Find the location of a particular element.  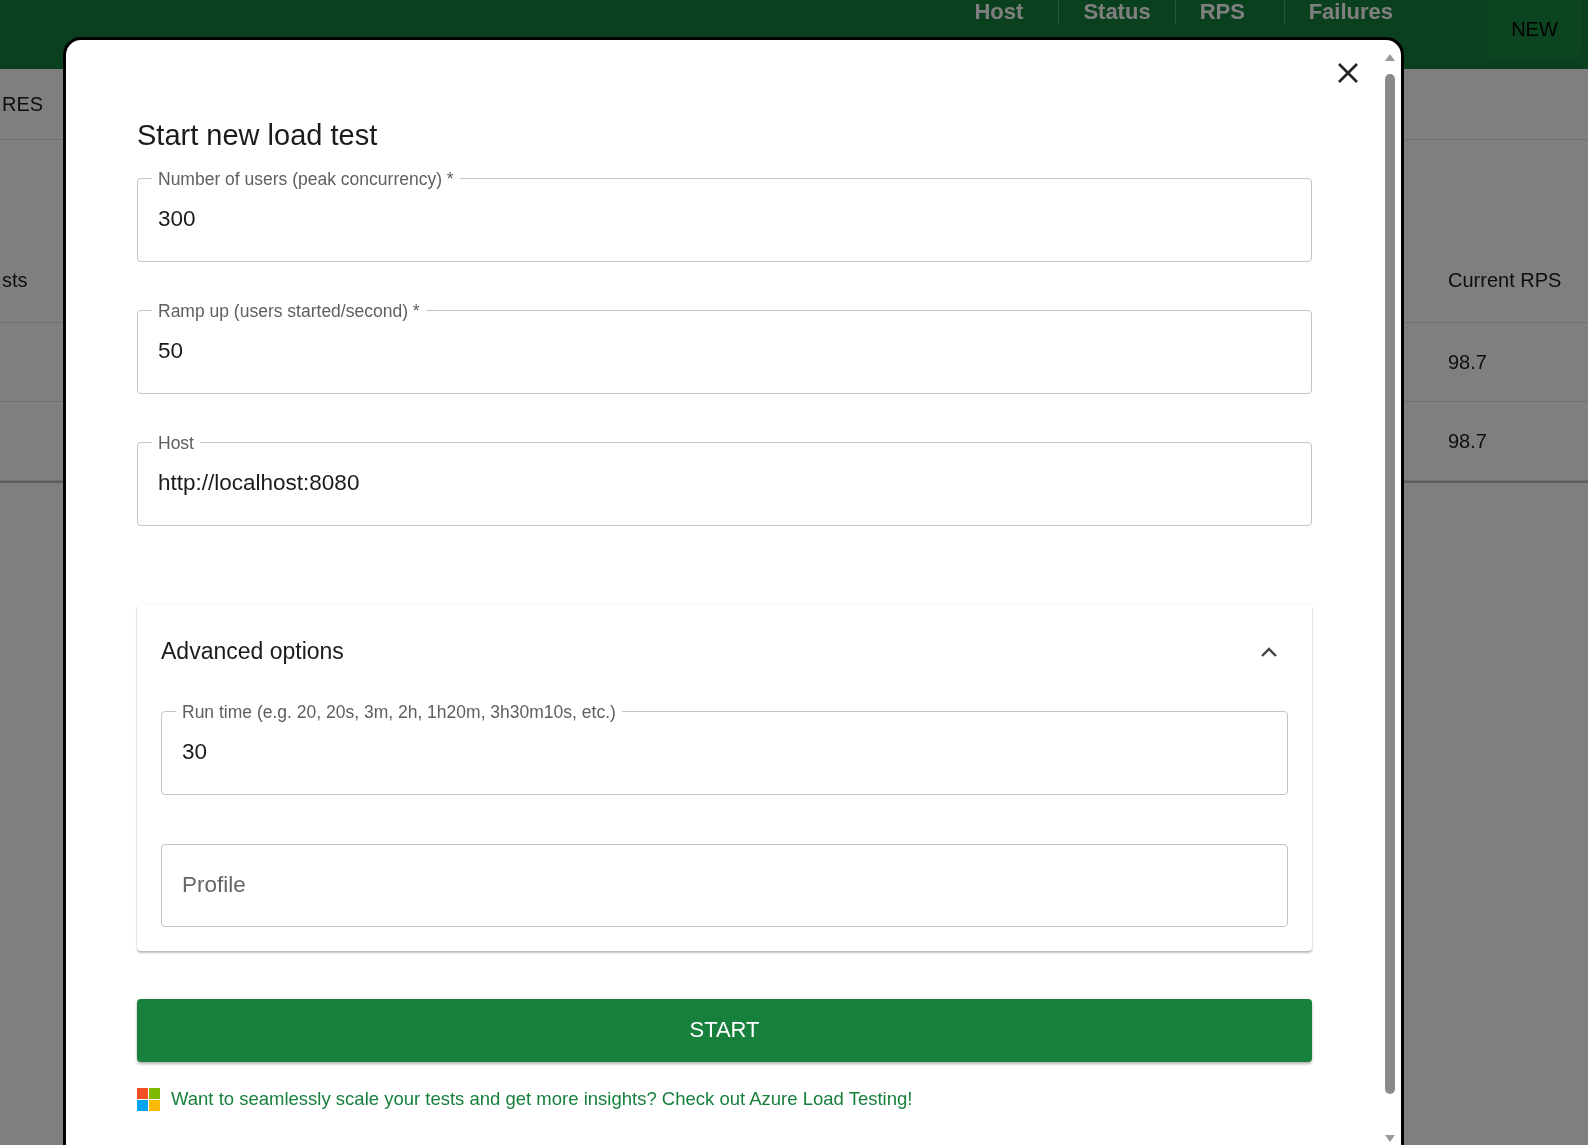

stat-label: Failures is located at coordinates (1350, 12).